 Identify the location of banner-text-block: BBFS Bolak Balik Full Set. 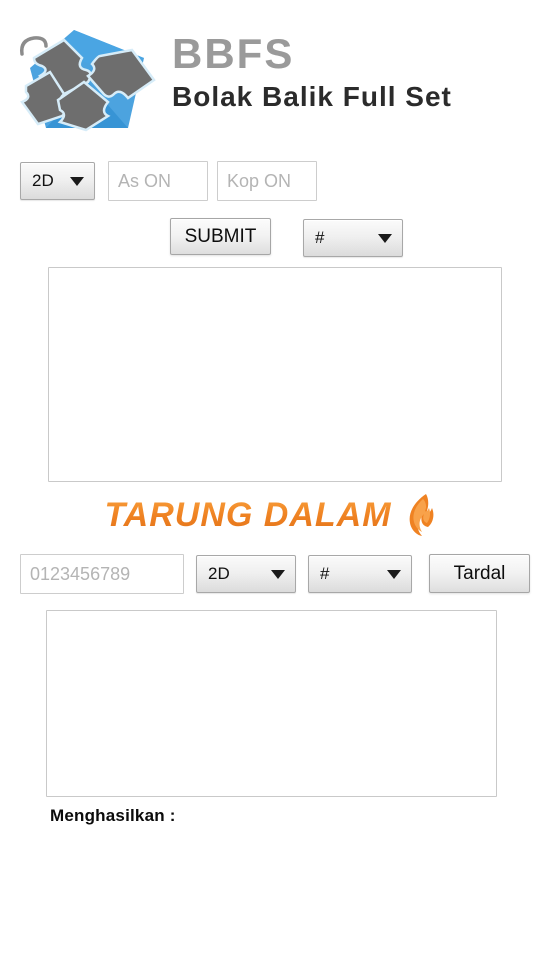
(356, 73).